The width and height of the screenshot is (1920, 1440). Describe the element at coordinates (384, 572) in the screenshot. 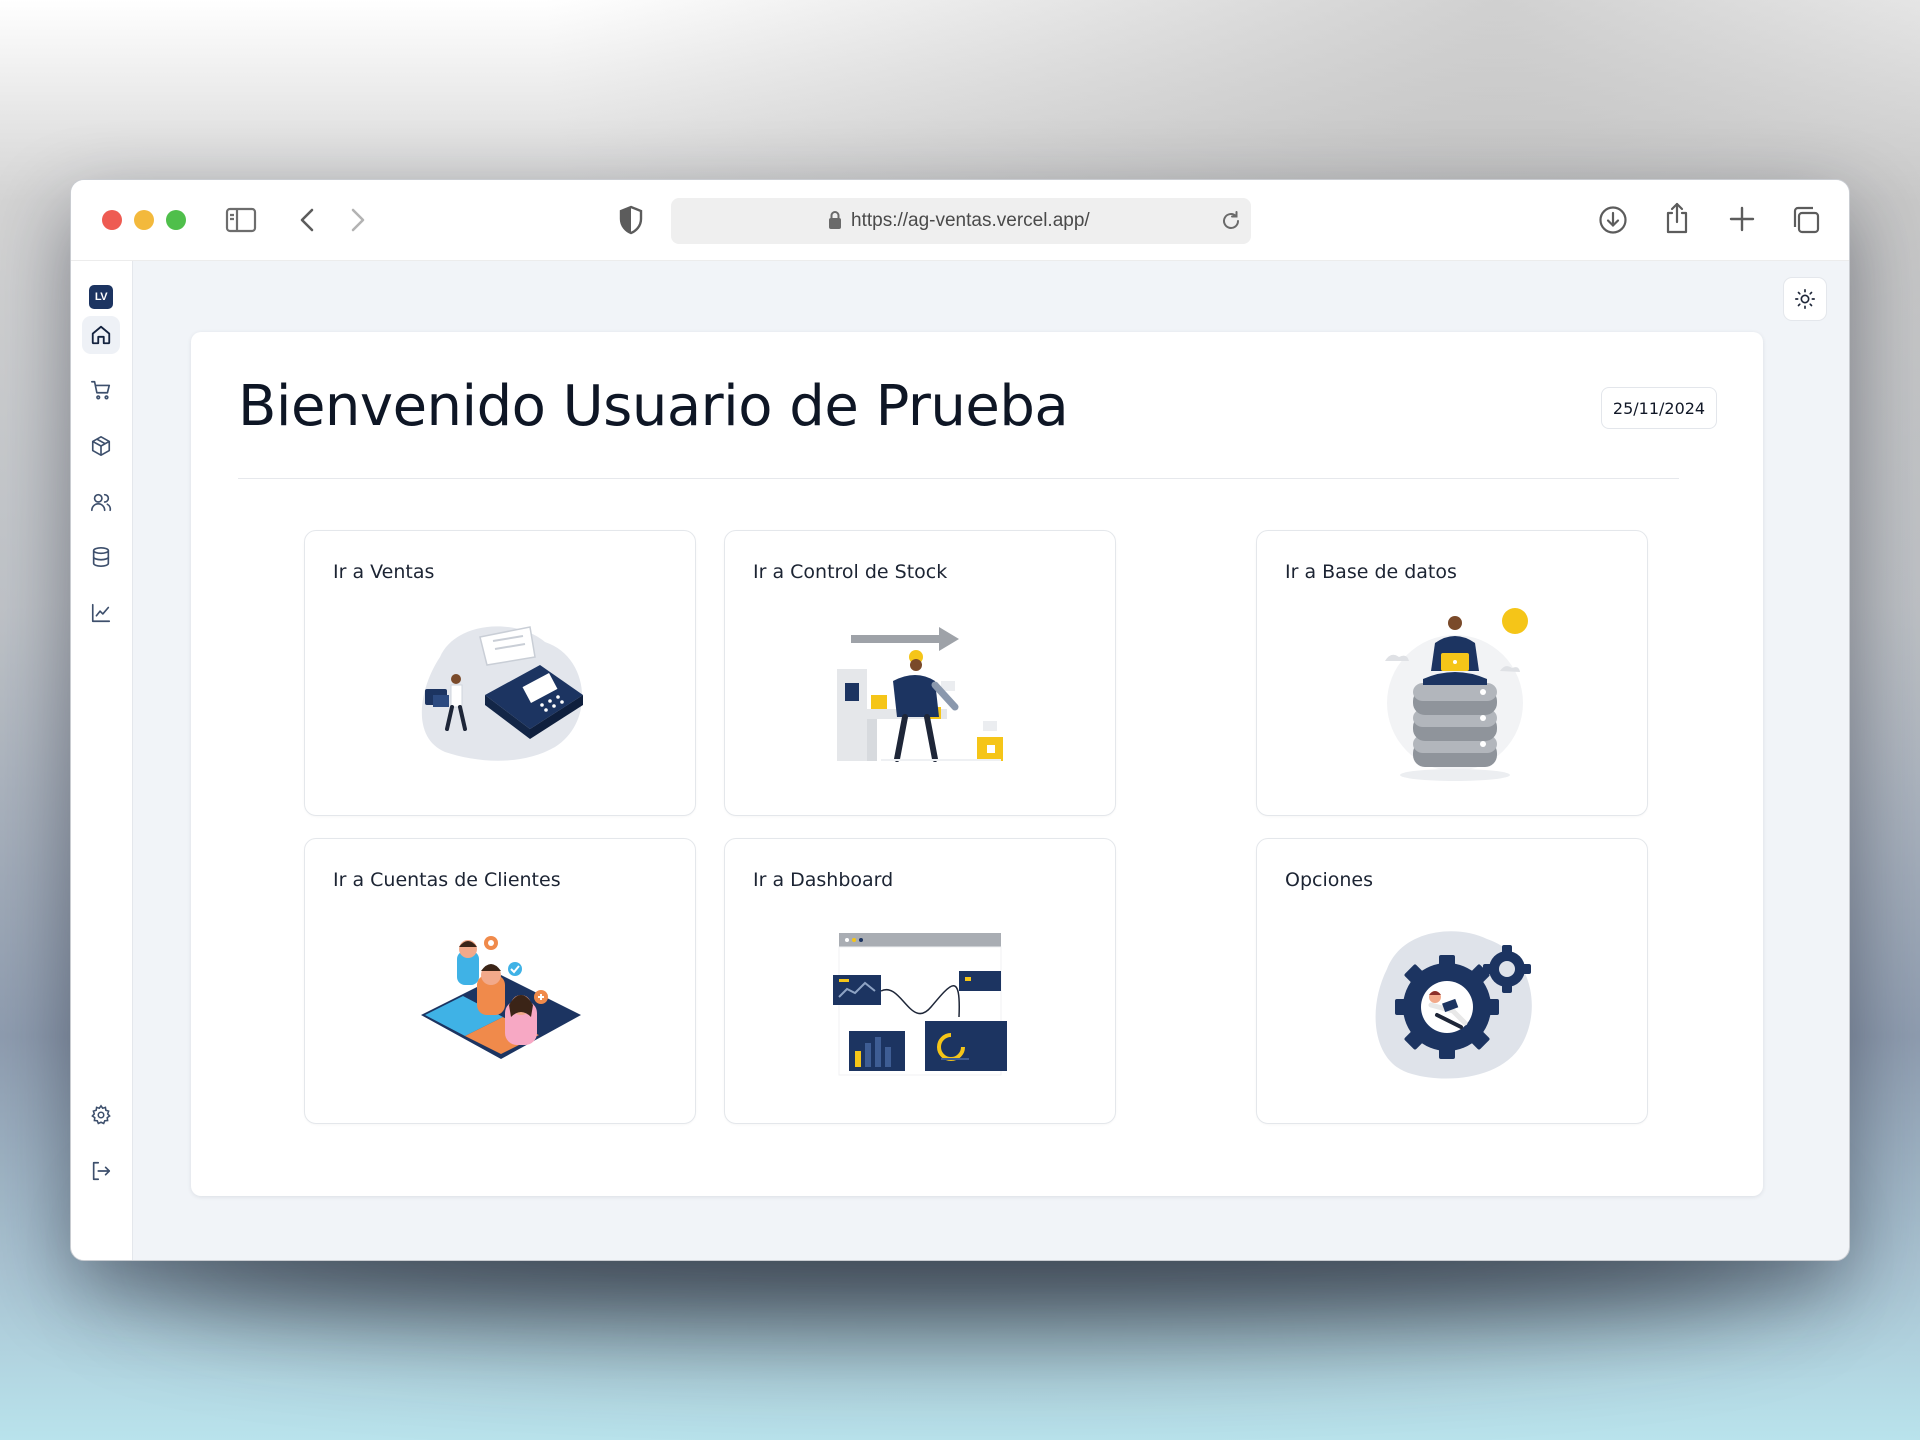

I see `tile-label: Ir a Ventas` at that location.